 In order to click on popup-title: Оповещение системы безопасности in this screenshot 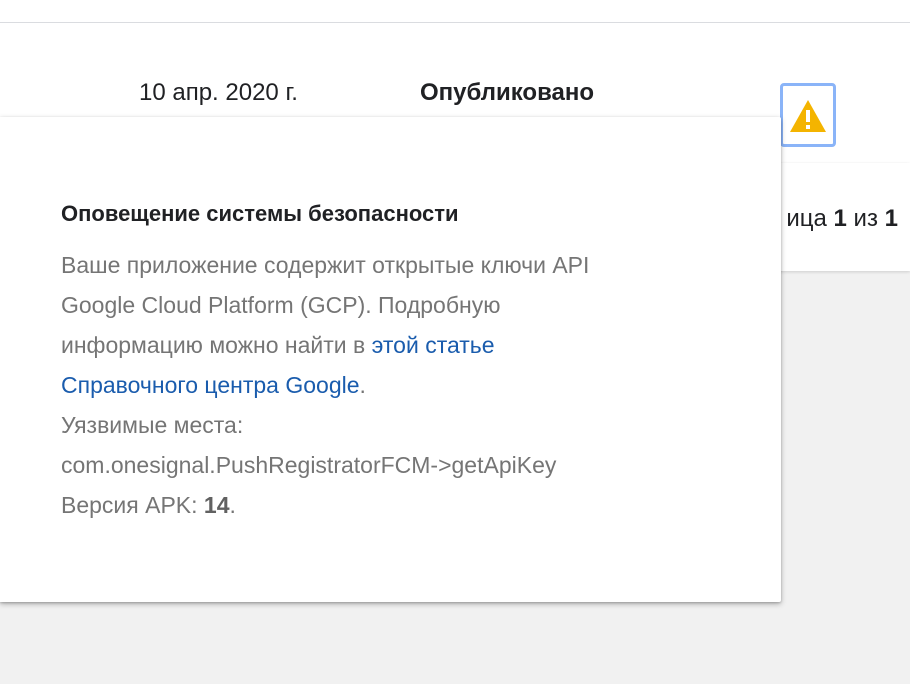, I will do `click(260, 213)`.